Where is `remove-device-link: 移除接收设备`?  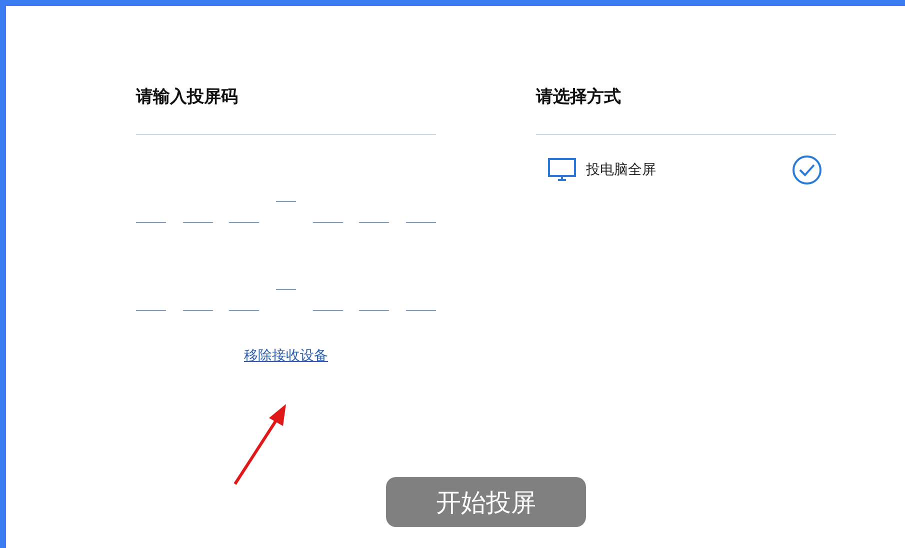 remove-device-link: 移除接收设备 is located at coordinates (286, 356).